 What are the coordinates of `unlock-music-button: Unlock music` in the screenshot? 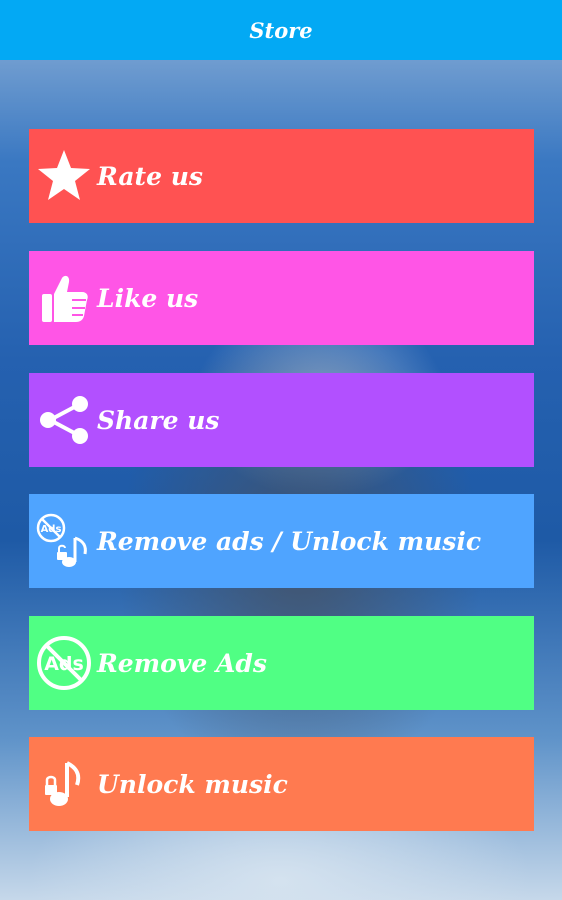 It's located at (281, 784).